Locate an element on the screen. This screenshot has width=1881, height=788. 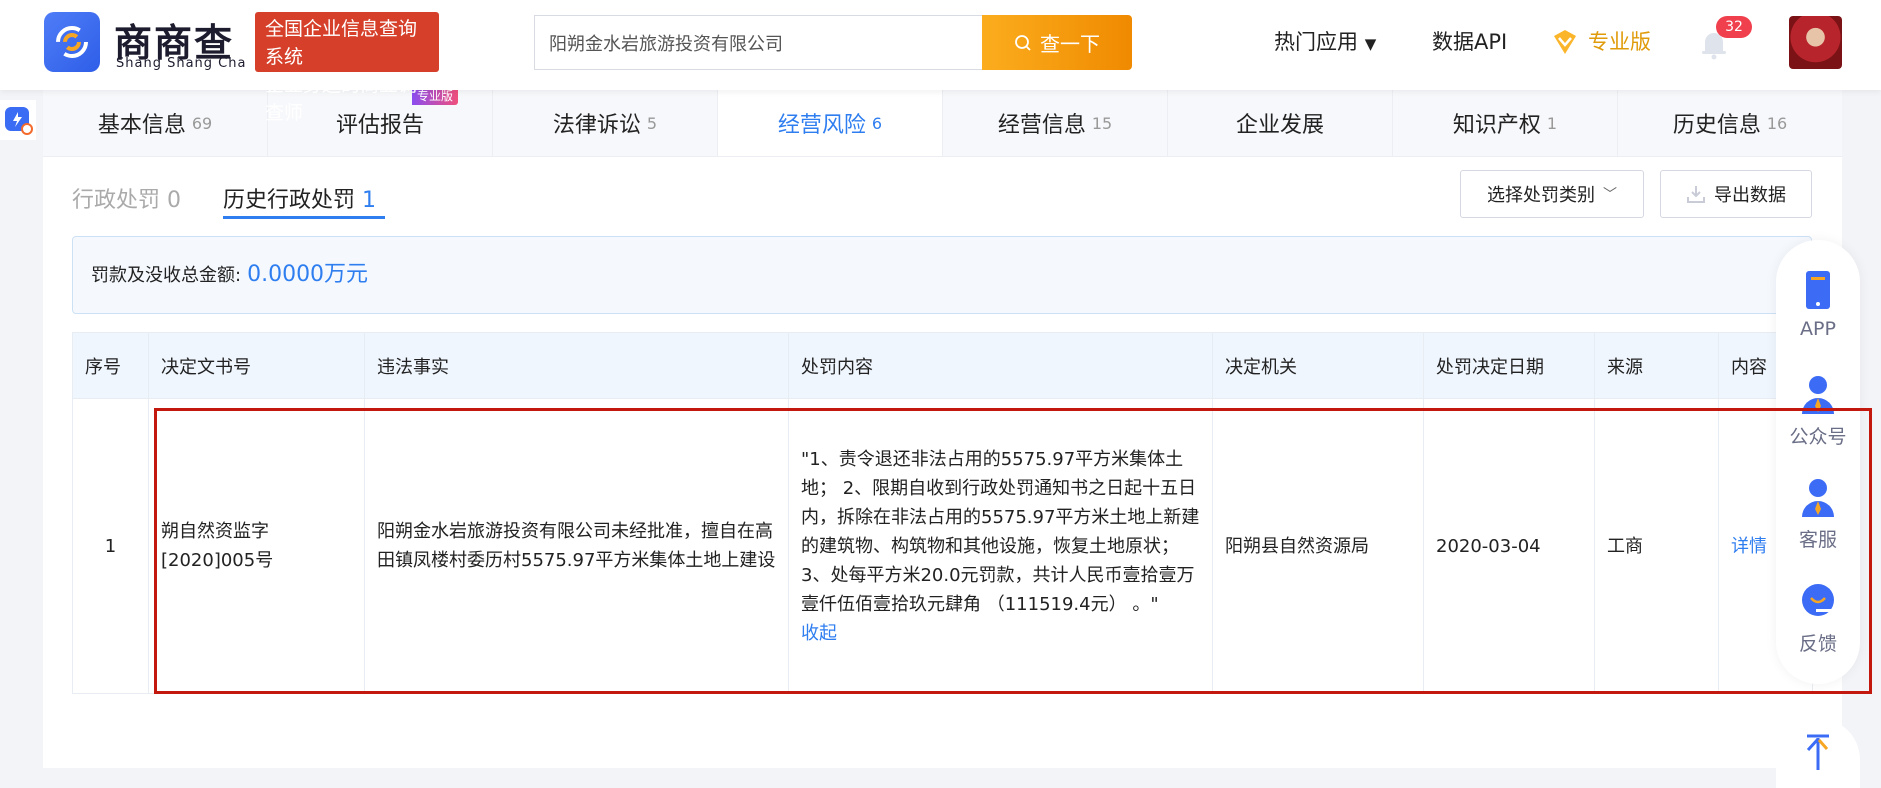
summary-label: 罚款及没收总金额: is located at coordinates (166, 275).